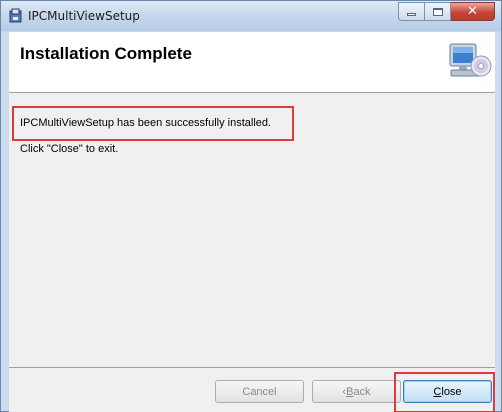 The image size is (502, 412). What do you see at coordinates (444, 392) in the screenshot?
I see `highlight-box-close` at bounding box center [444, 392].